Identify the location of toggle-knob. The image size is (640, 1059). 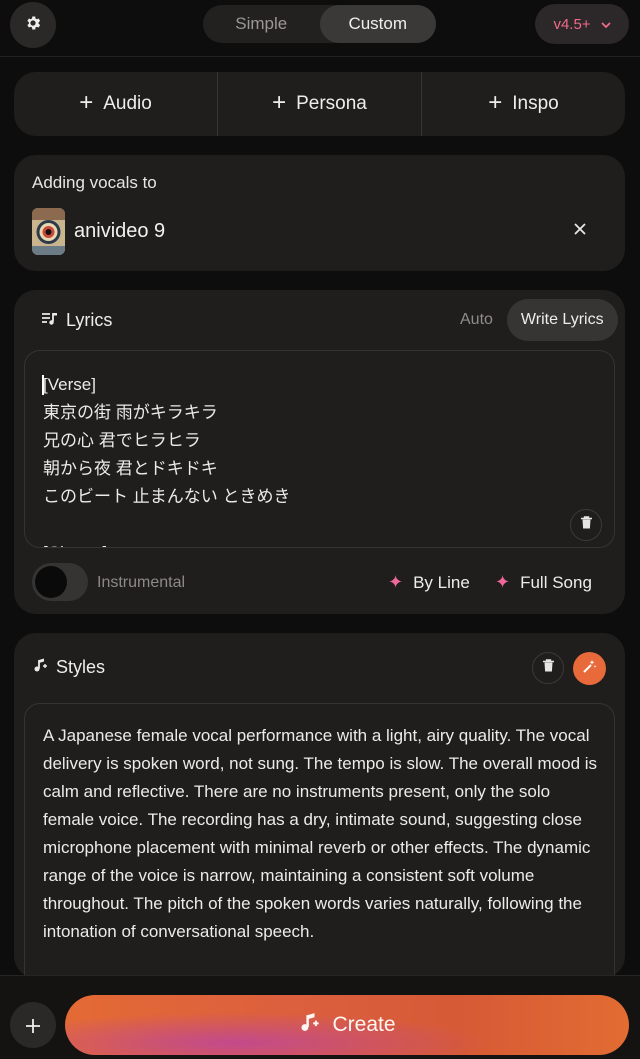
(51, 582).